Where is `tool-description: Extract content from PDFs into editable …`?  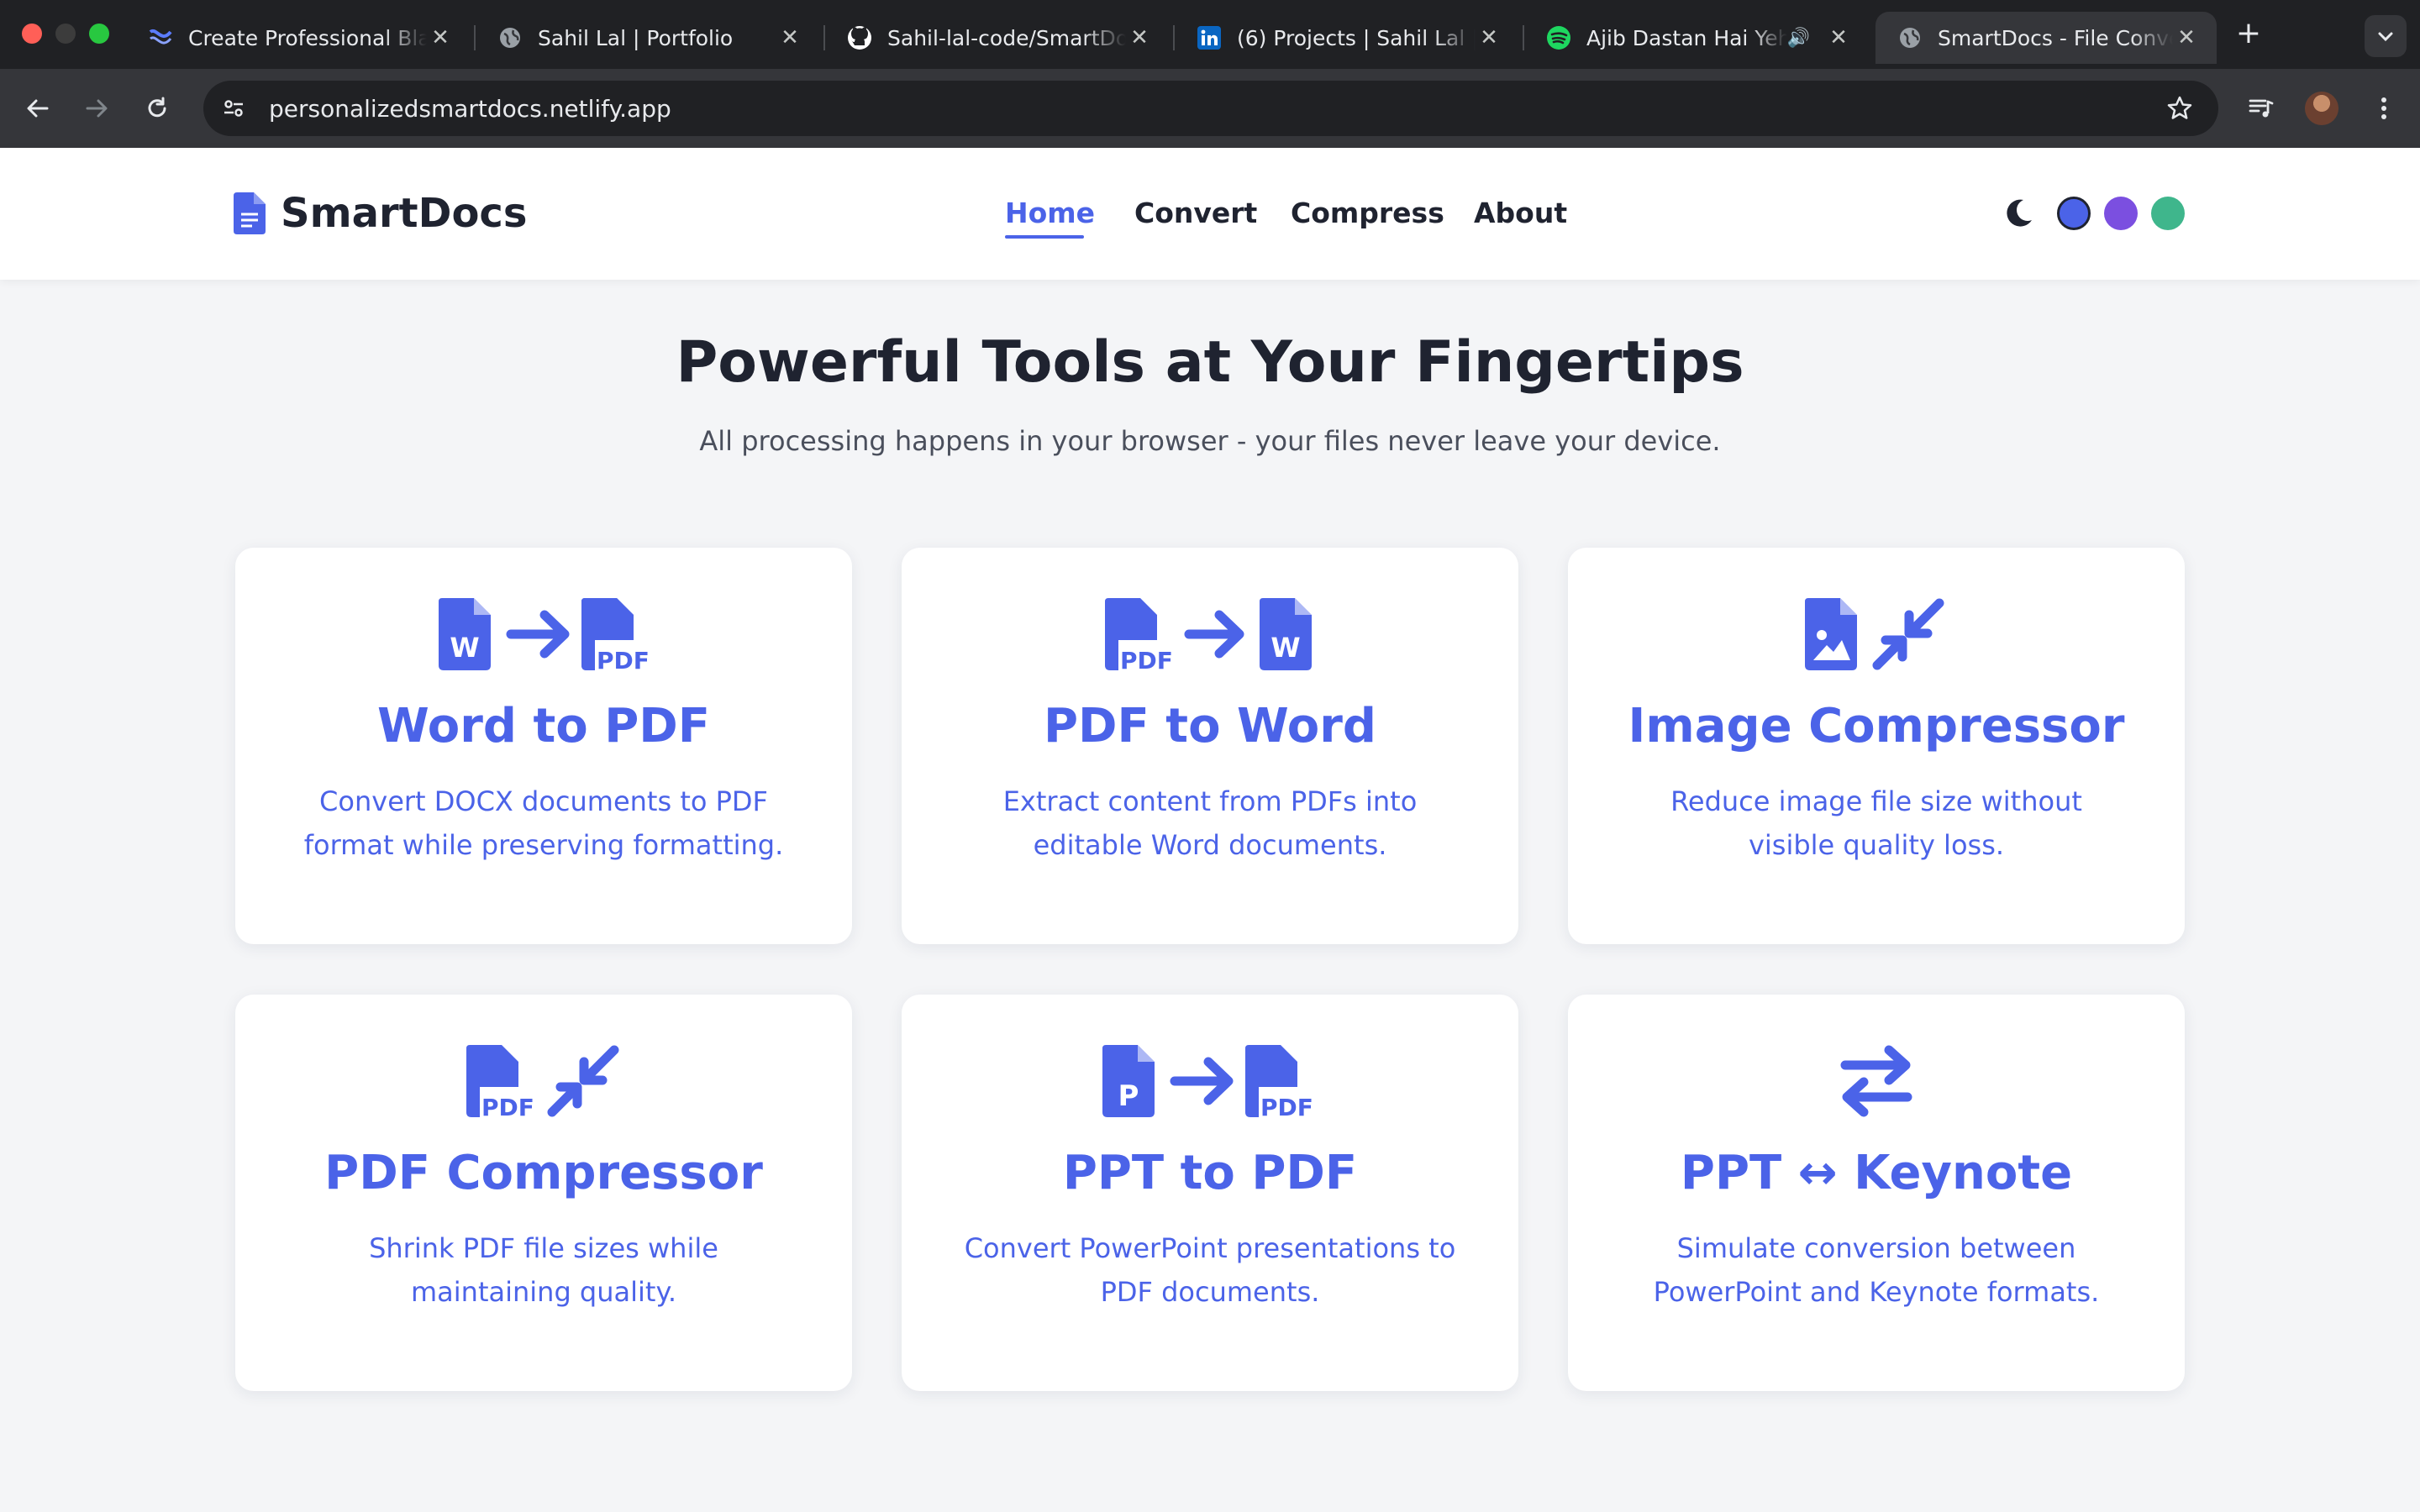
tool-description: Extract content from PDFs into editable … is located at coordinates (1210, 823).